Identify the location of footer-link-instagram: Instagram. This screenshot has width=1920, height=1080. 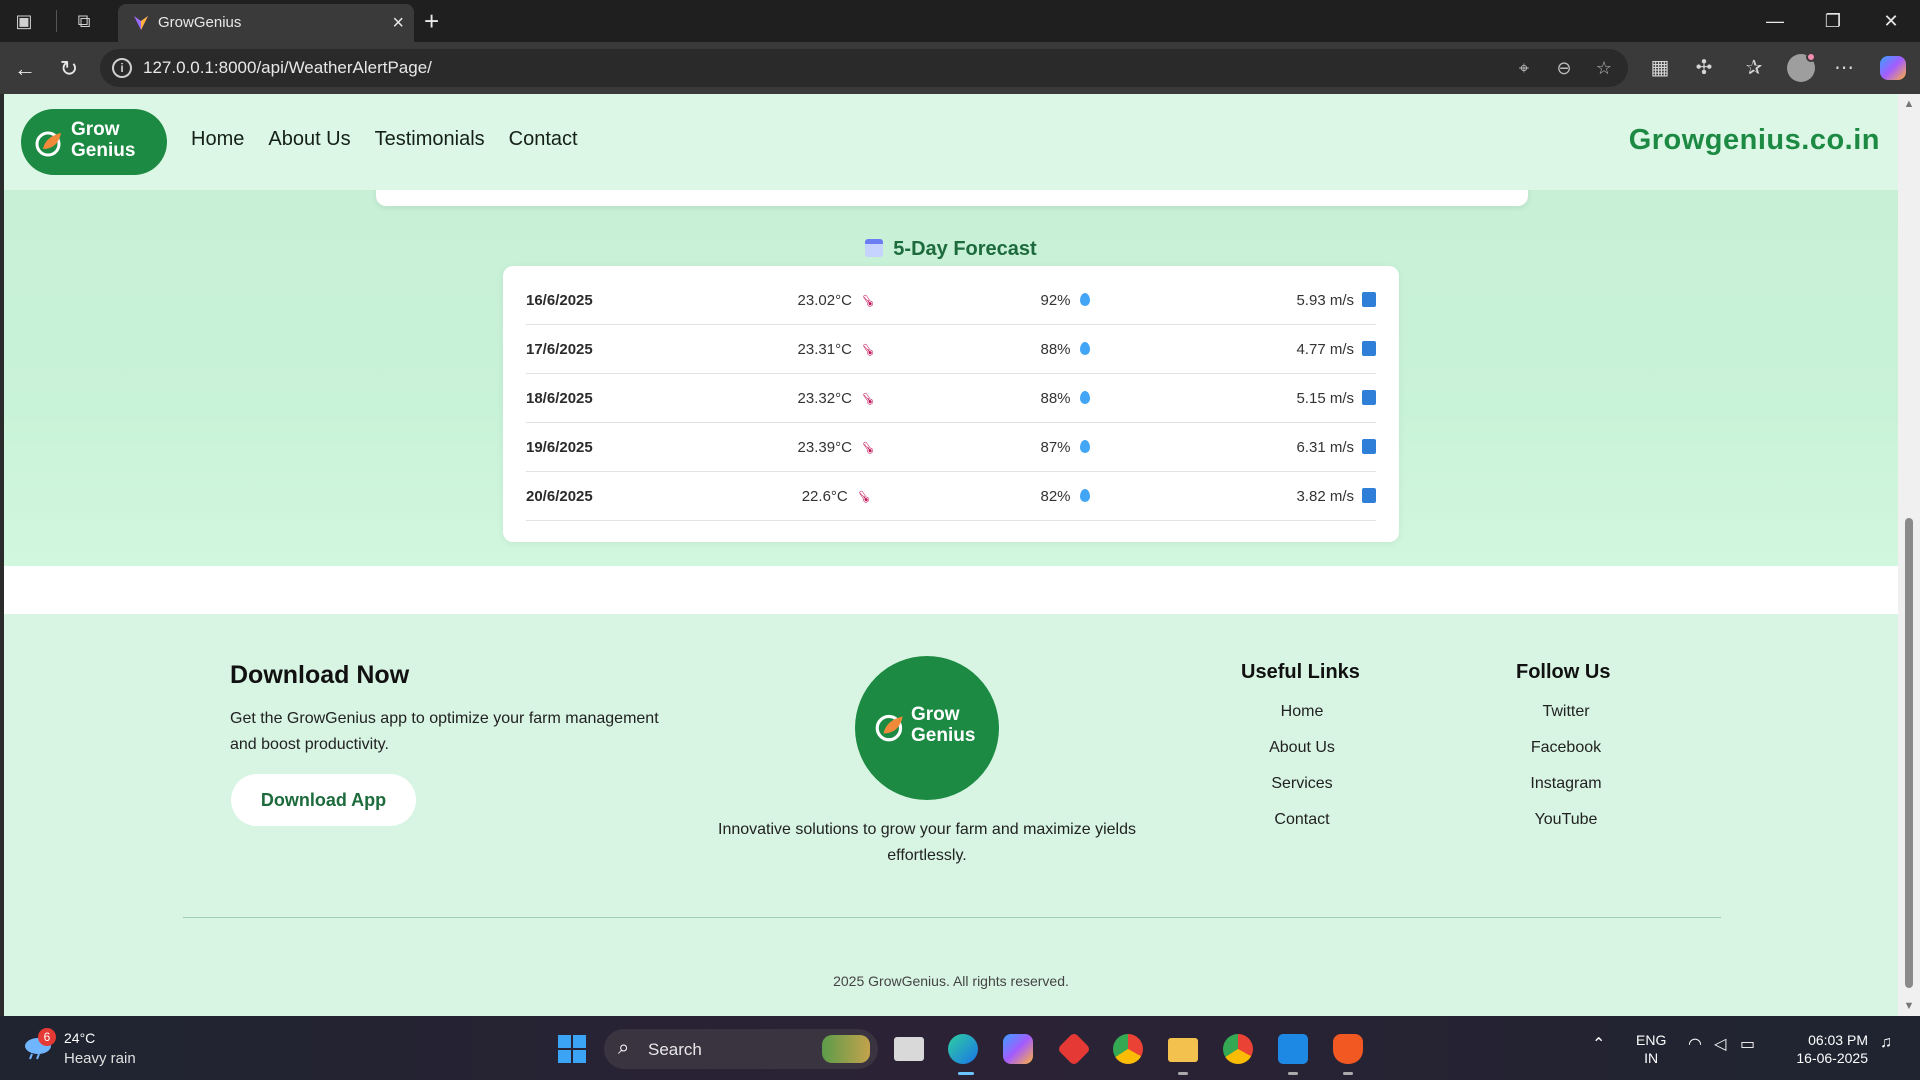
(1566, 784).